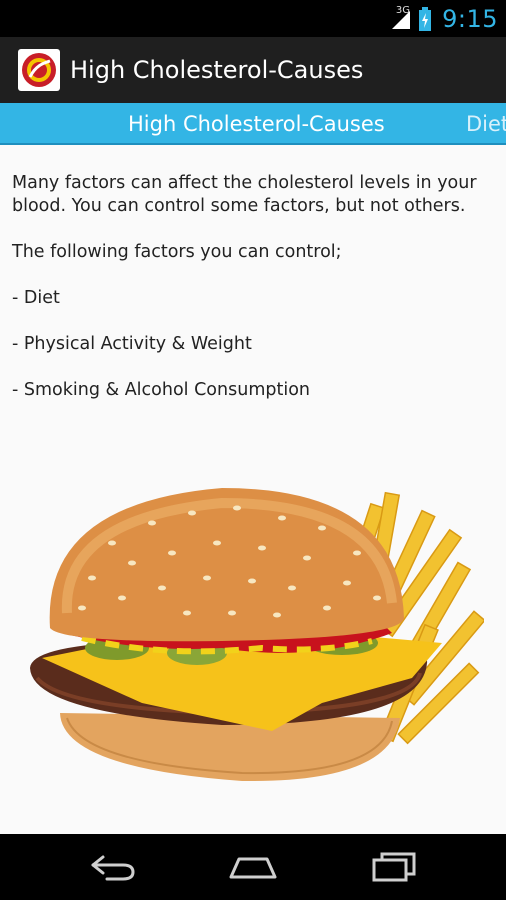  Describe the element at coordinates (36, 298) in the screenshot. I see `factor-item: - Diet` at that location.